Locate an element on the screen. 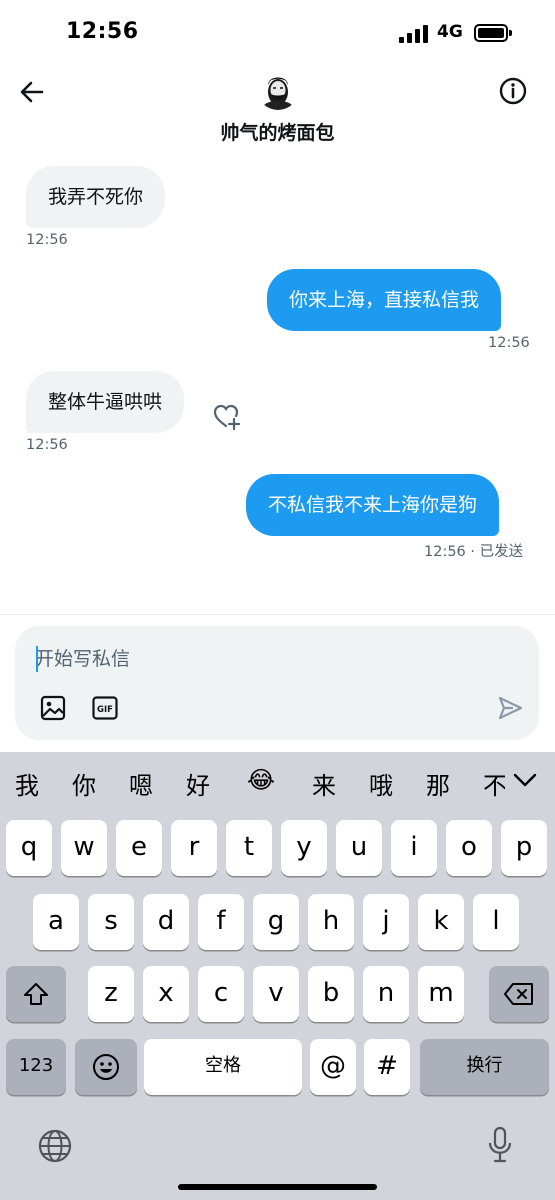 The height and width of the screenshot is (1200, 555). key-s: s is located at coordinates (111, 922).